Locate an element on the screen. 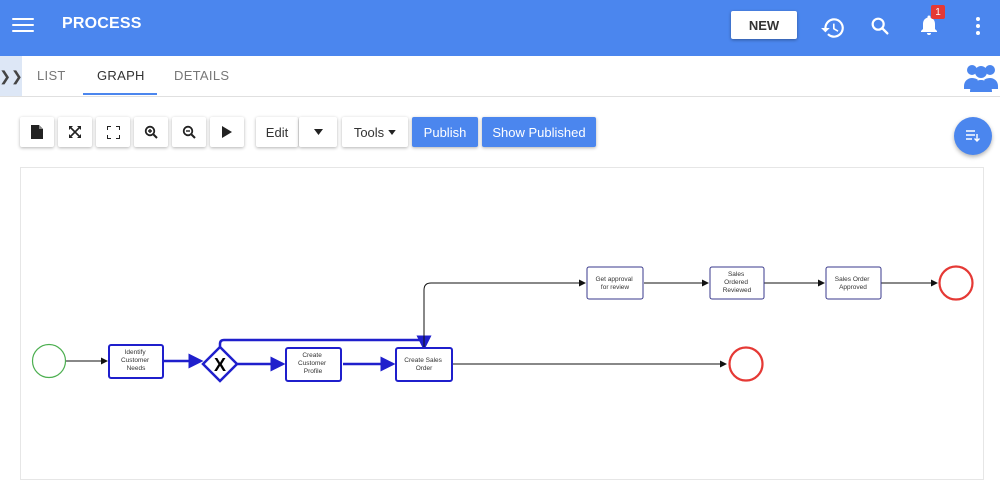  zoom-in-icon is located at coordinates (151, 132).